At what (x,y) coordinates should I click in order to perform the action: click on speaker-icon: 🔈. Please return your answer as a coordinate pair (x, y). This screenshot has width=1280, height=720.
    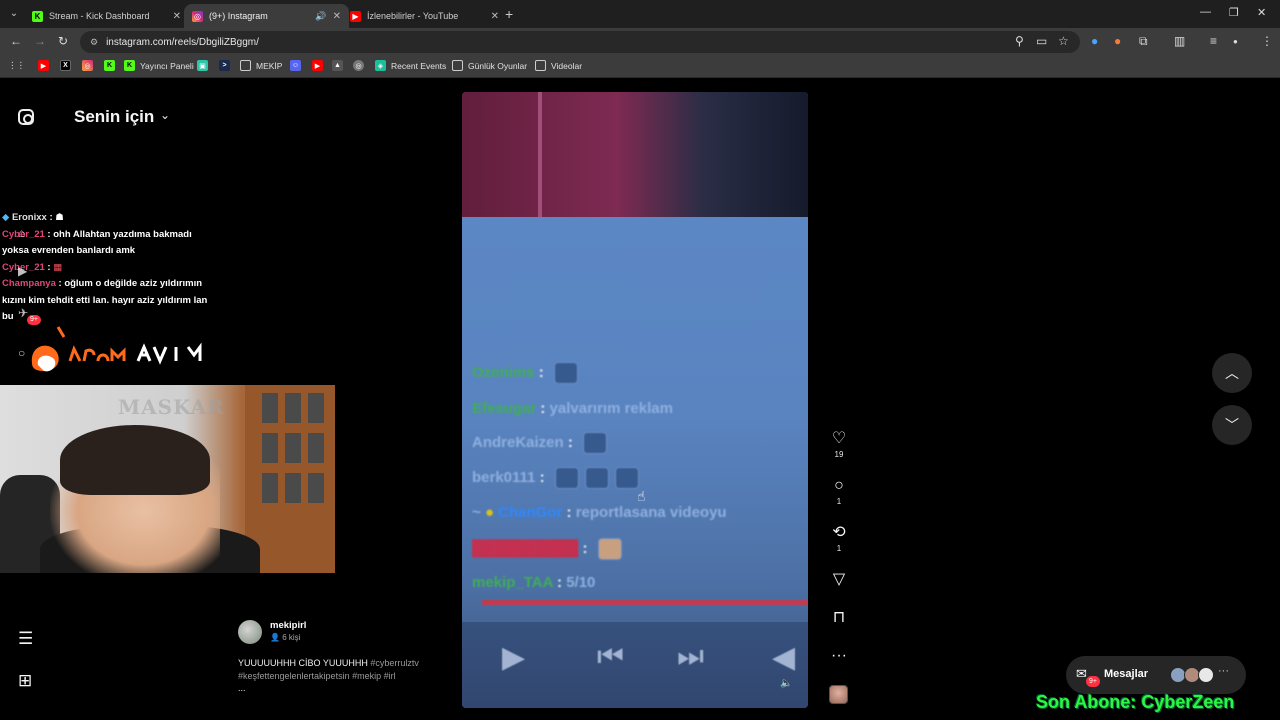
    Looking at the image, I should click on (786, 683).